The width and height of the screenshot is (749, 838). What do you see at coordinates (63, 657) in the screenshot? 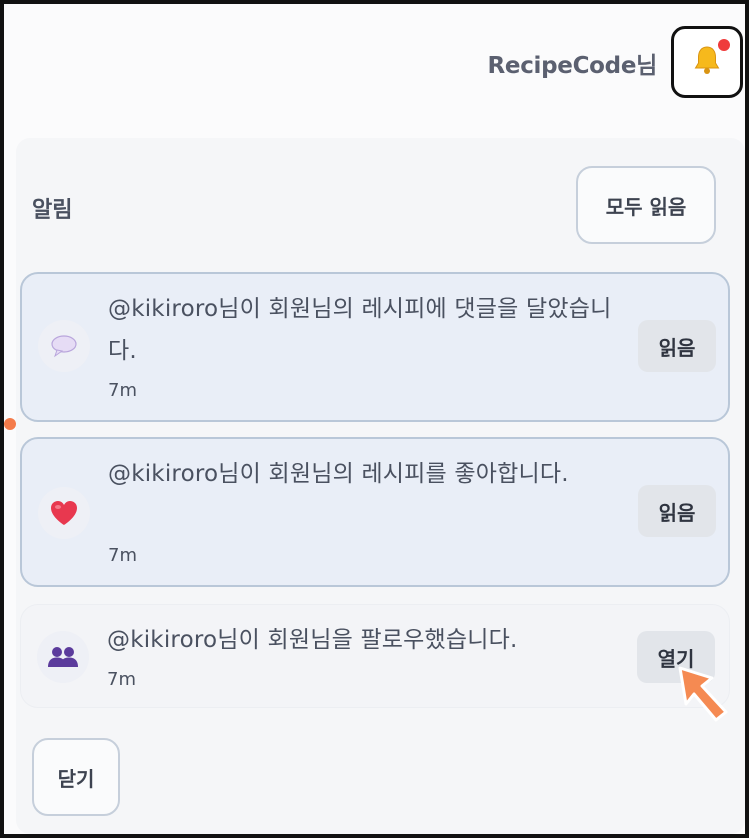
I see `users-icon` at bounding box center [63, 657].